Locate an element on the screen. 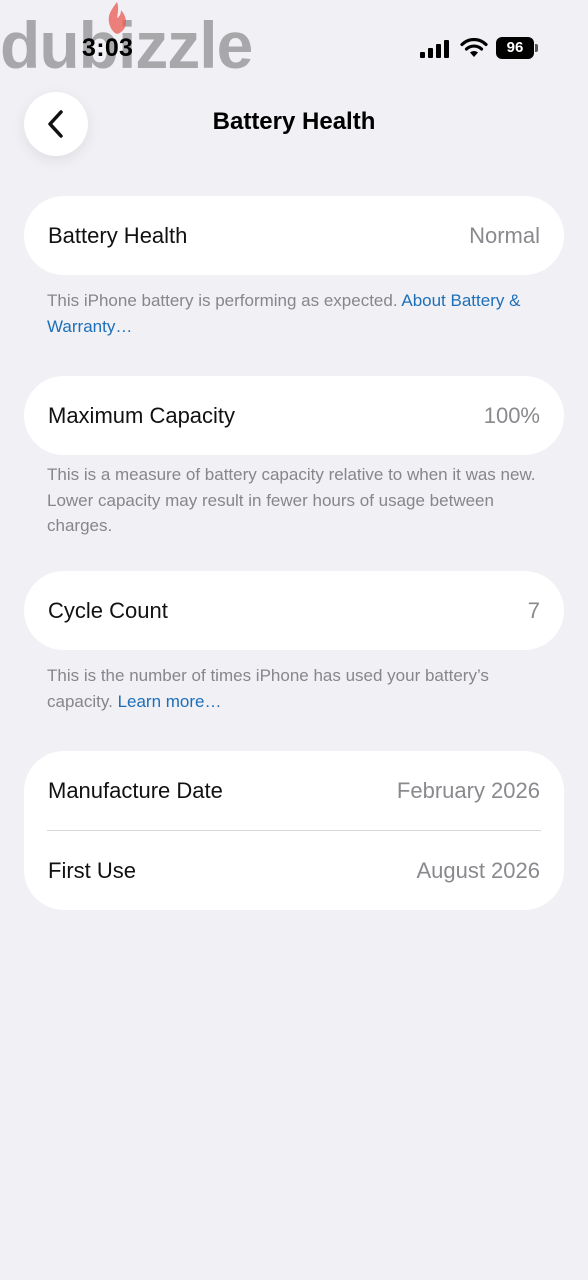 The image size is (588, 1280). battery-health-card: Battery Health Normal is located at coordinates (294, 235).